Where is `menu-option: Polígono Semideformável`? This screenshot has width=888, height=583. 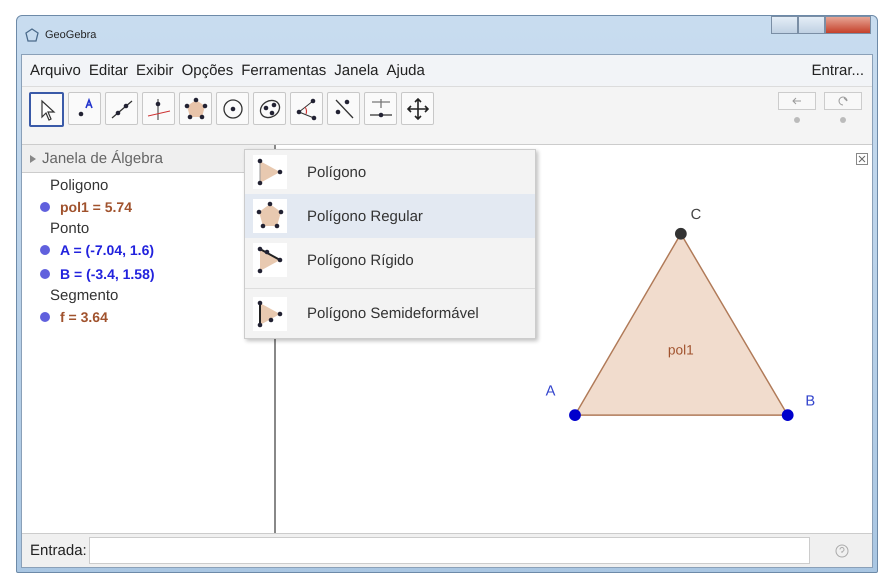 menu-option: Polígono Semideformável is located at coordinates (390, 313).